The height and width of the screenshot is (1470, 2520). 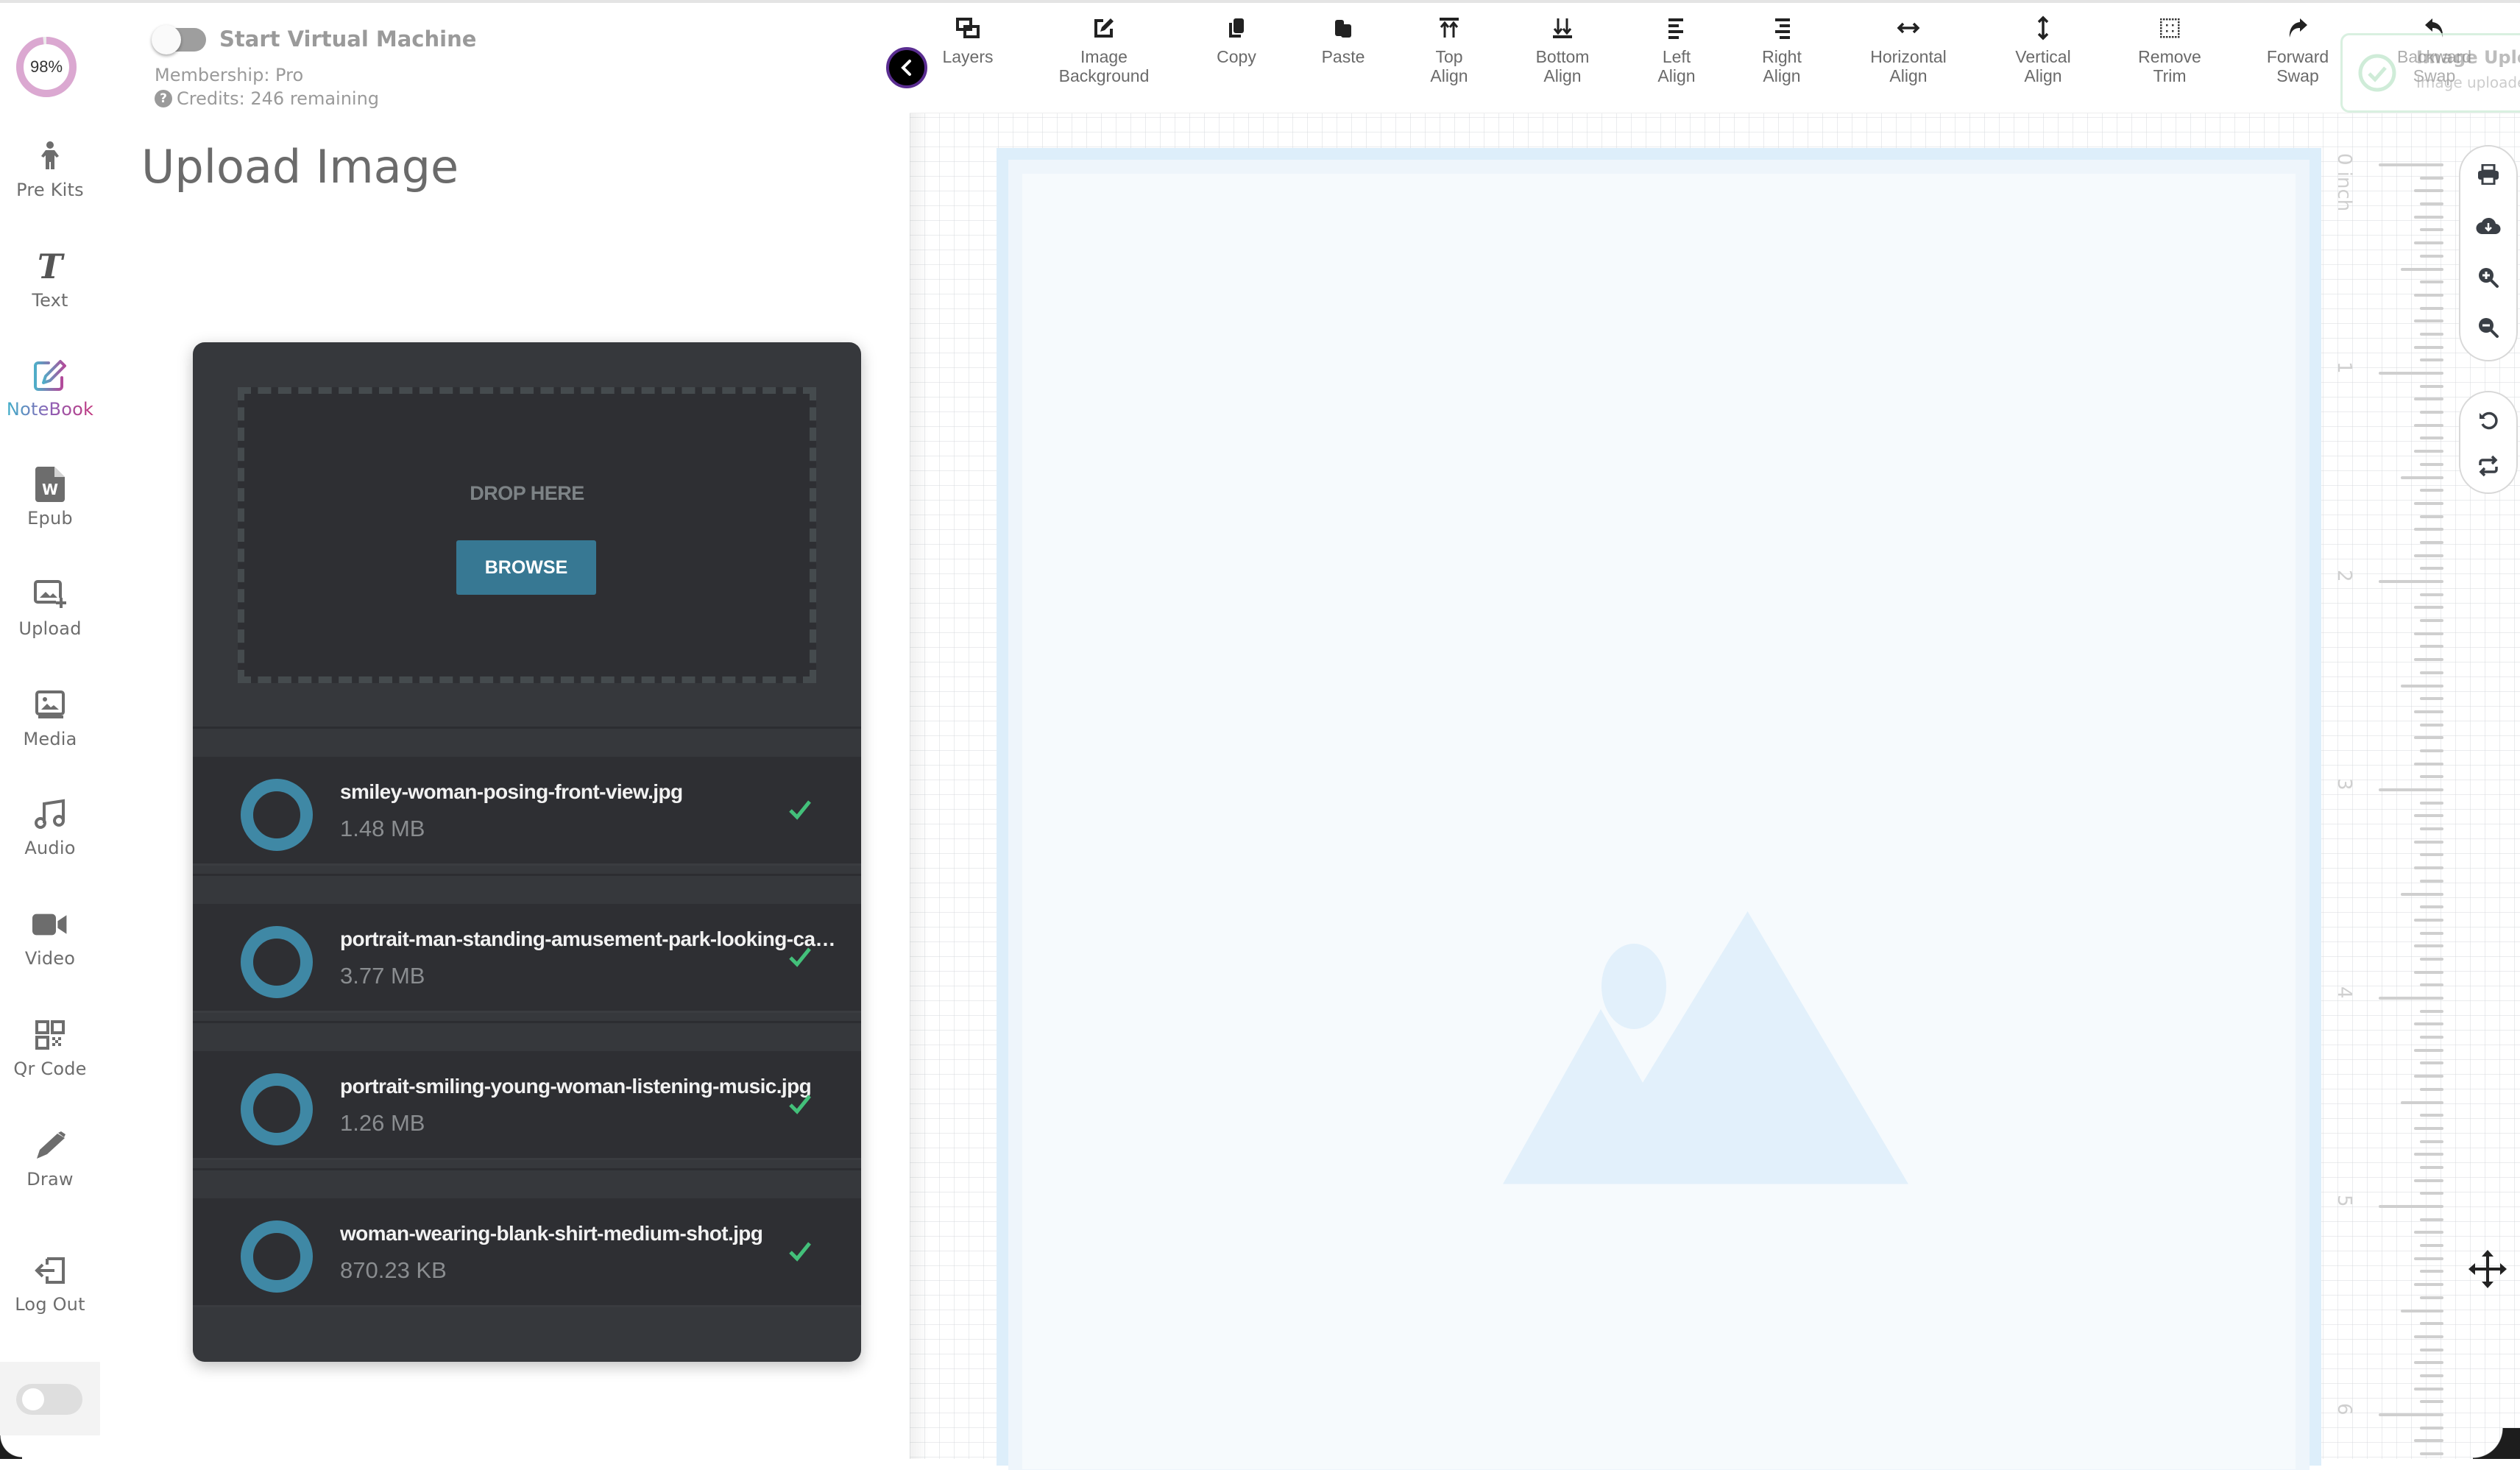 What do you see at coordinates (1782, 49) in the screenshot?
I see `tool-right-align: Right Align` at bounding box center [1782, 49].